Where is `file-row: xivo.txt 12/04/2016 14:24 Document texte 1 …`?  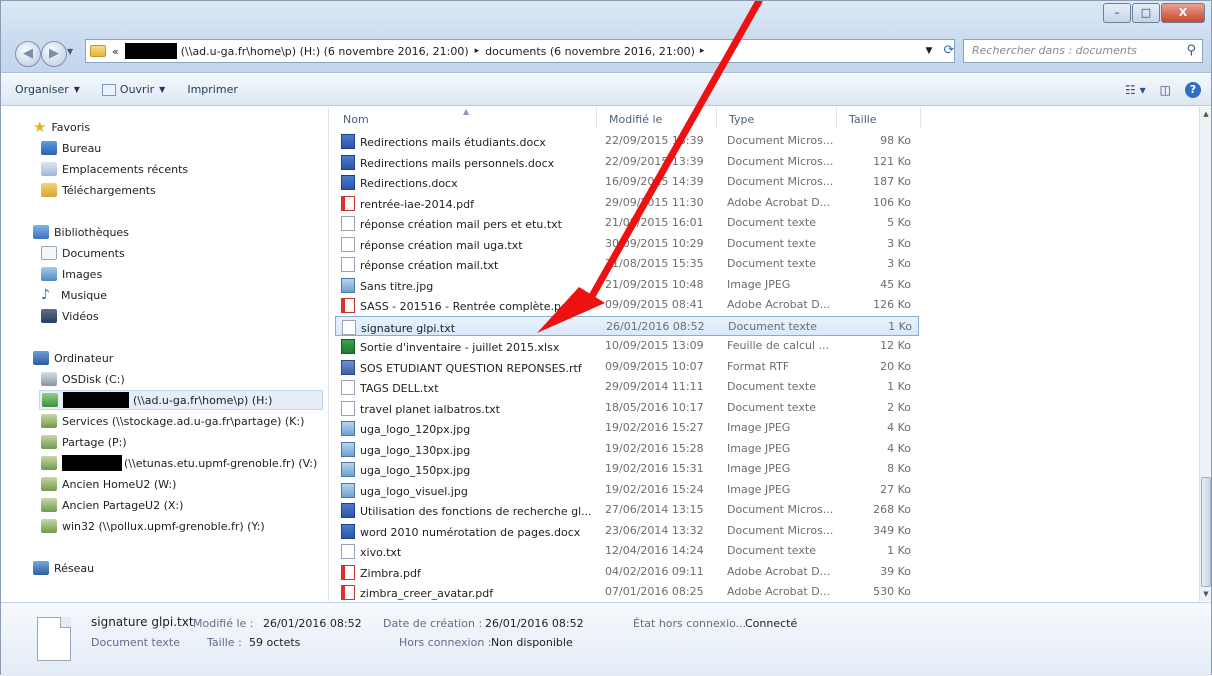 file-row: xivo.txt 12/04/2016 14:24 Document texte 1 … is located at coordinates (627, 551).